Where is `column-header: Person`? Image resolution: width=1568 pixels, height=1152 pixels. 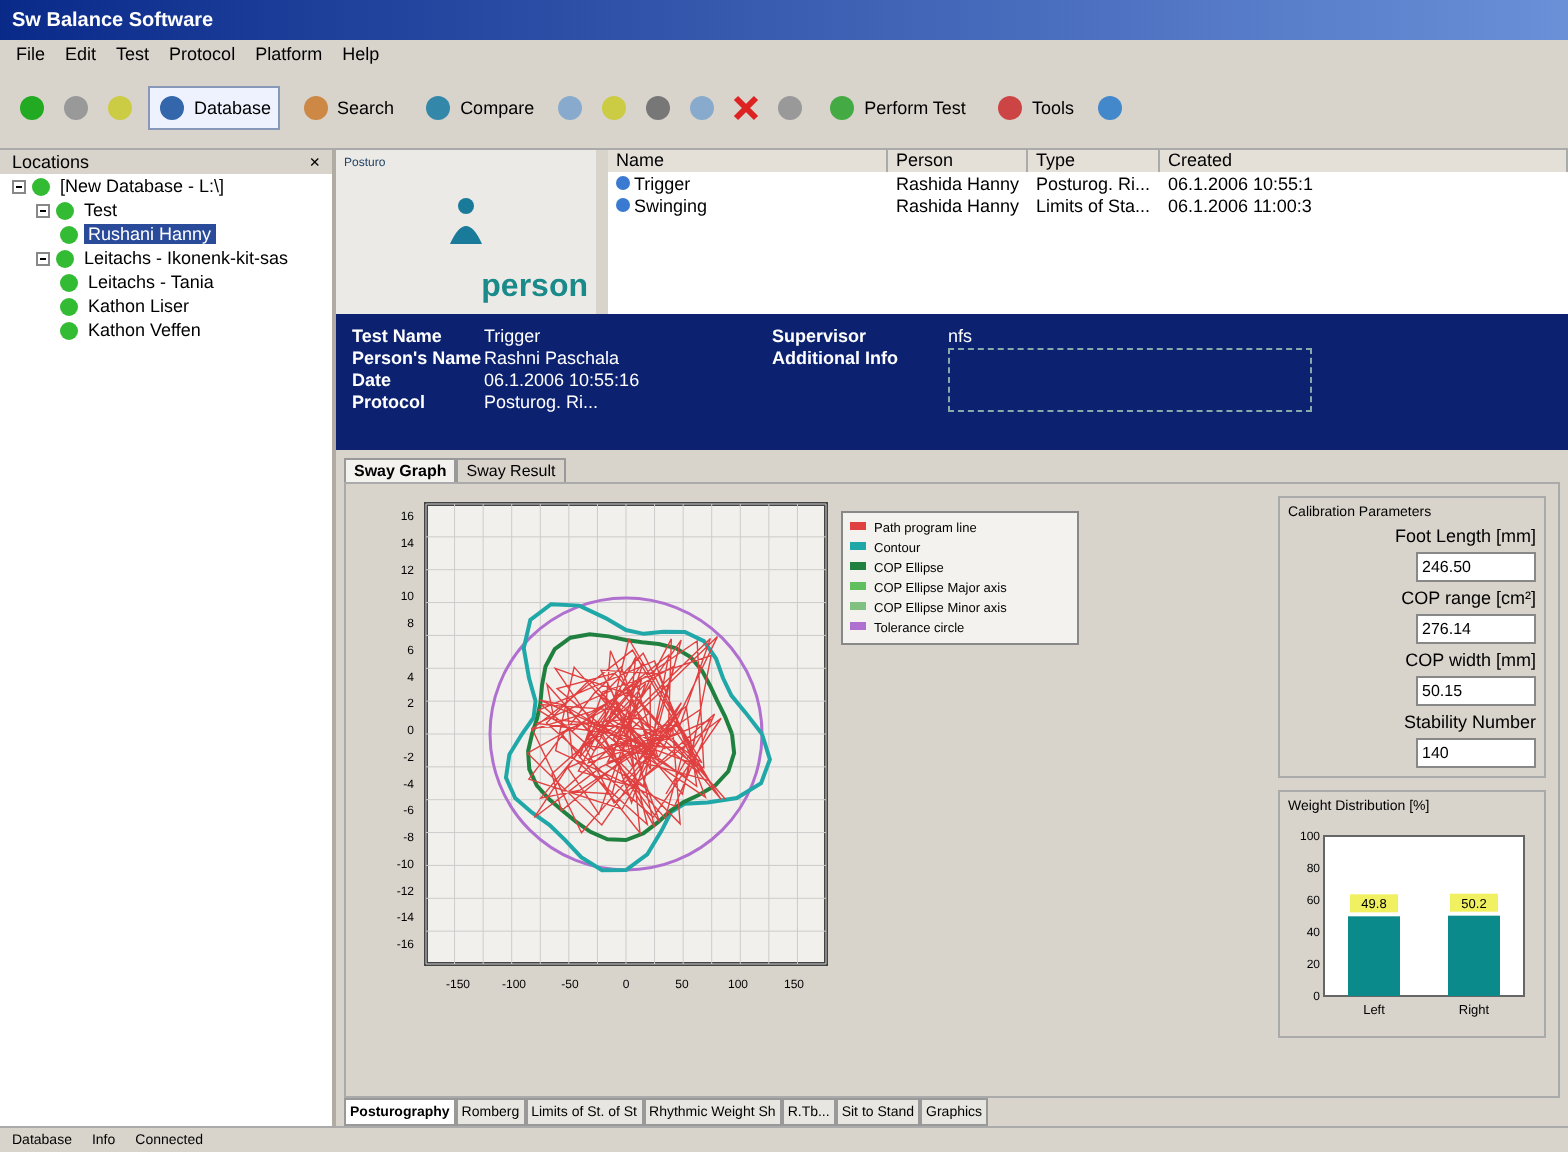
column-header: Person is located at coordinates (958, 161).